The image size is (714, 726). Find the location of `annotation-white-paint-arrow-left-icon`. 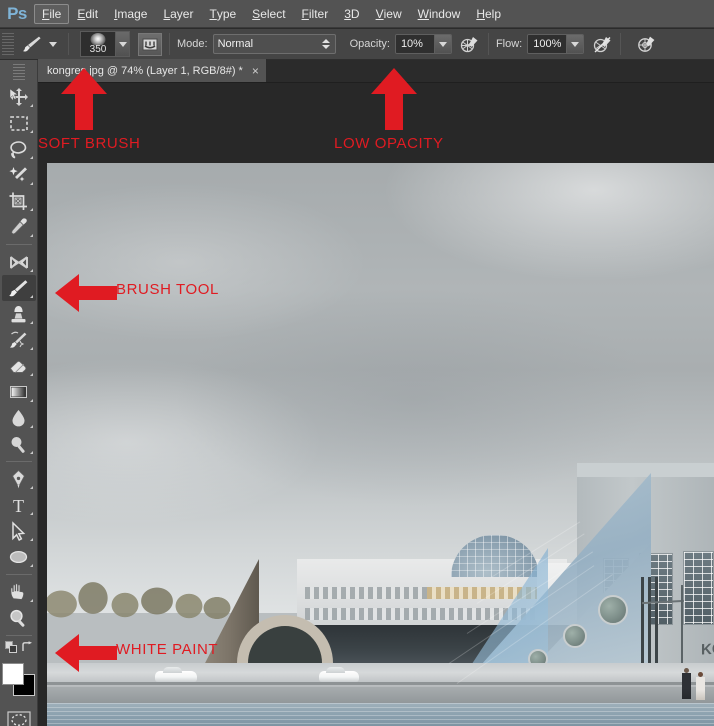

annotation-white-paint-arrow-left-icon is located at coordinates (86, 653).